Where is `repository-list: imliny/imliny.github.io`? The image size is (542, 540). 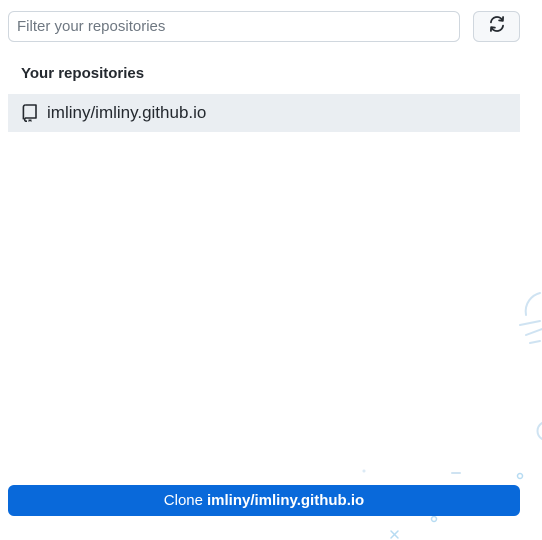
repository-list: imliny/imliny.github.io is located at coordinates (264, 113).